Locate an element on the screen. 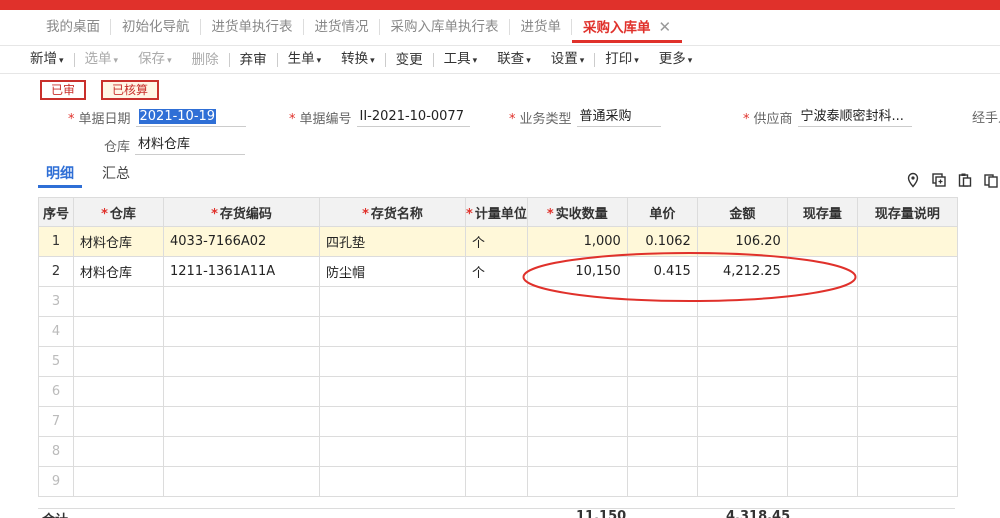 This screenshot has height=518, width=1000. tab-3: 进货情况 is located at coordinates (342, 27).